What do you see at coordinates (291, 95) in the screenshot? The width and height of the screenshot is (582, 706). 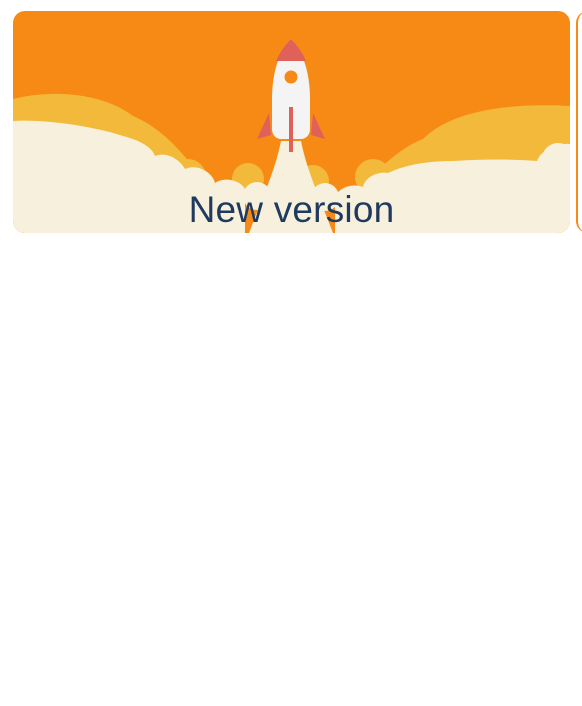 I see `rocket-icon` at bounding box center [291, 95].